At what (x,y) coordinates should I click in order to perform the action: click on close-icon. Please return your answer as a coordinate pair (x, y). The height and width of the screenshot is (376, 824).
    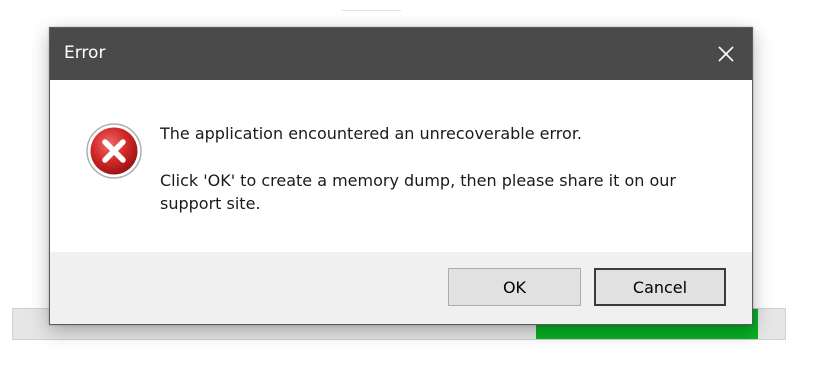
    Looking at the image, I should click on (726, 54).